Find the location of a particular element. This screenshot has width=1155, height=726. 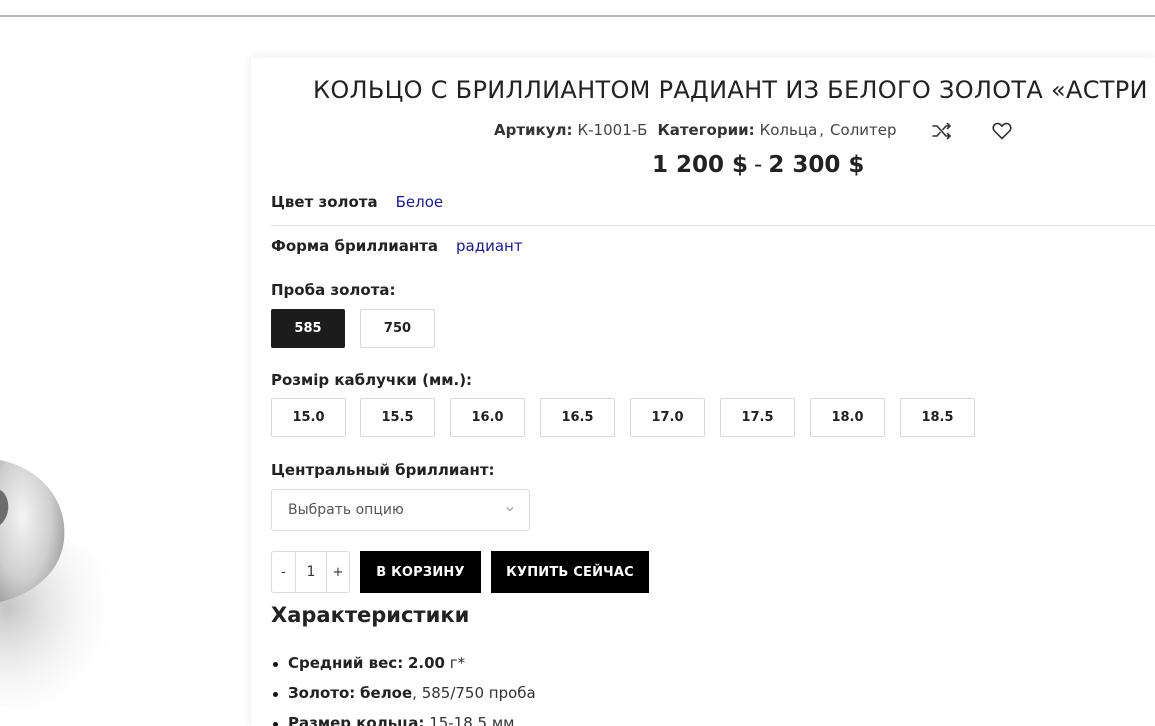

char-rest: , 585/750 проба is located at coordinates (474, 693).